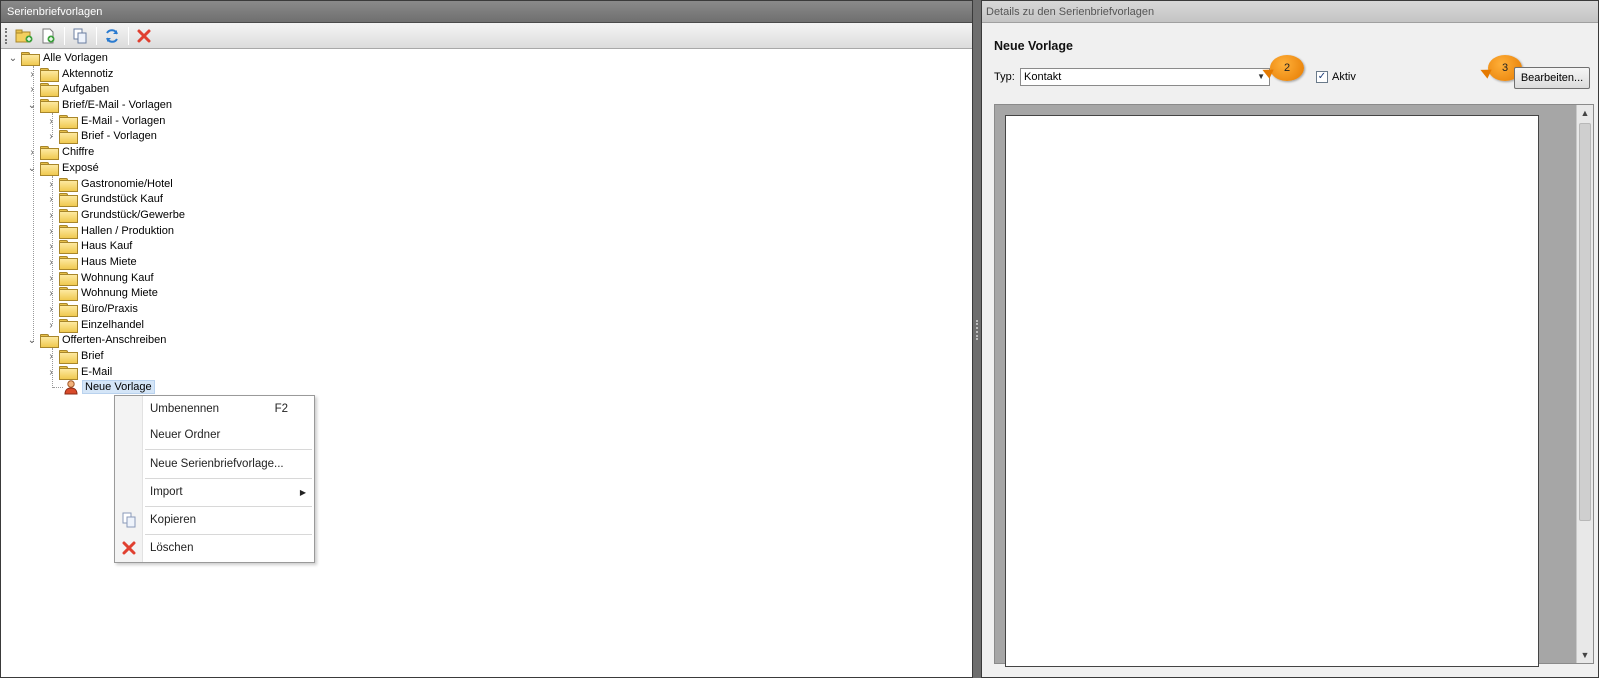 This screenshot has height=678, width=1599. I want to click on tree-node-label: Grundstück Kauf, so click(122, 199).